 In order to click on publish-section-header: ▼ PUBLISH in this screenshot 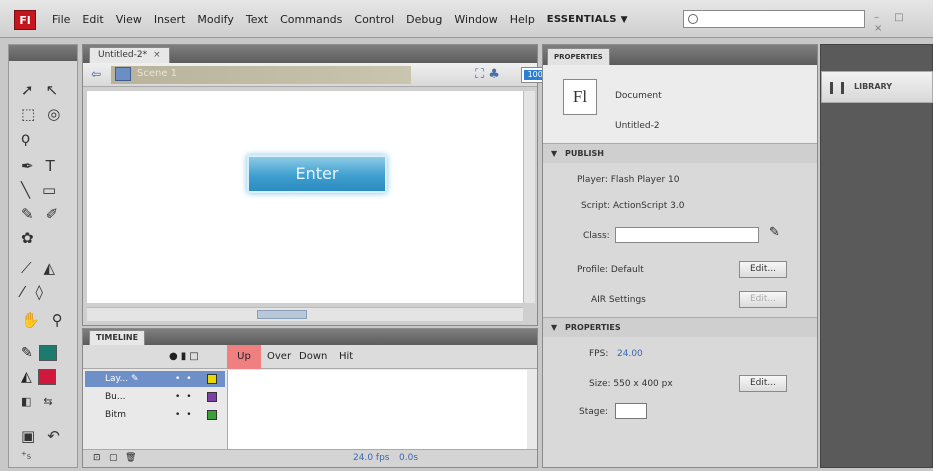, I will do `click(680, 153)`.